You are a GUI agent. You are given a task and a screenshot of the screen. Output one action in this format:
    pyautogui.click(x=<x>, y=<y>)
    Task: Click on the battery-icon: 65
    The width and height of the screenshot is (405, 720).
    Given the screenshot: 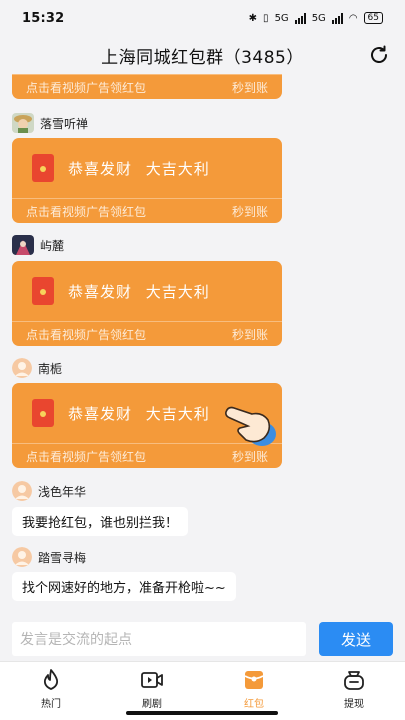 What is the action you would take?
    pyautogui.click(x=373, y=18)
    